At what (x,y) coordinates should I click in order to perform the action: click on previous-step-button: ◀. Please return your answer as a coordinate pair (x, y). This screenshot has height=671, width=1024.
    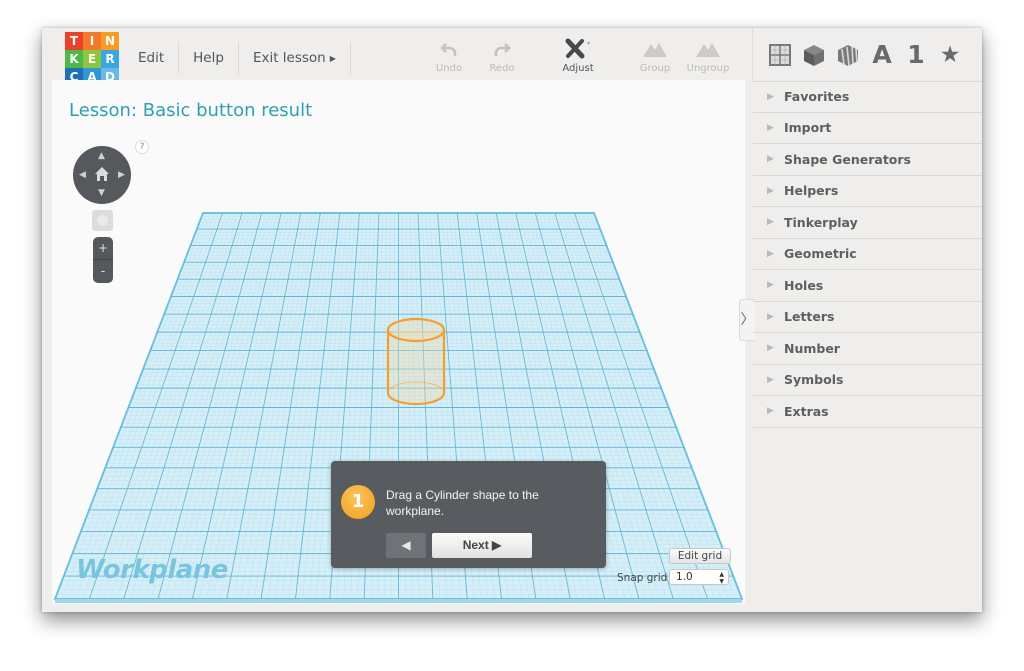
    Looking at the image, I should click on (406, 545).